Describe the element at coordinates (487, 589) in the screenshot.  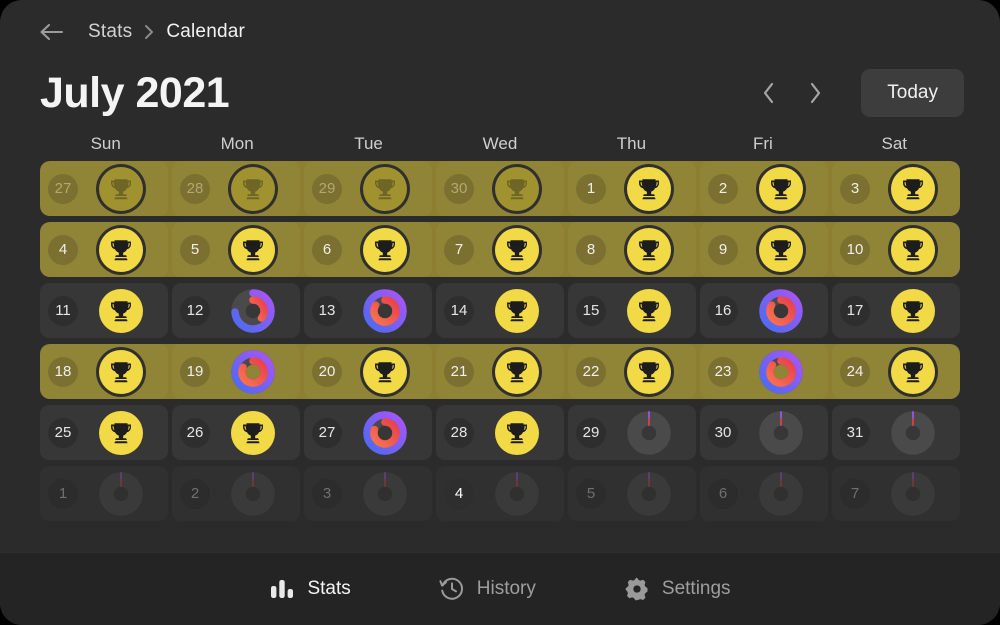
I see `nav-item-history: History` at that location.